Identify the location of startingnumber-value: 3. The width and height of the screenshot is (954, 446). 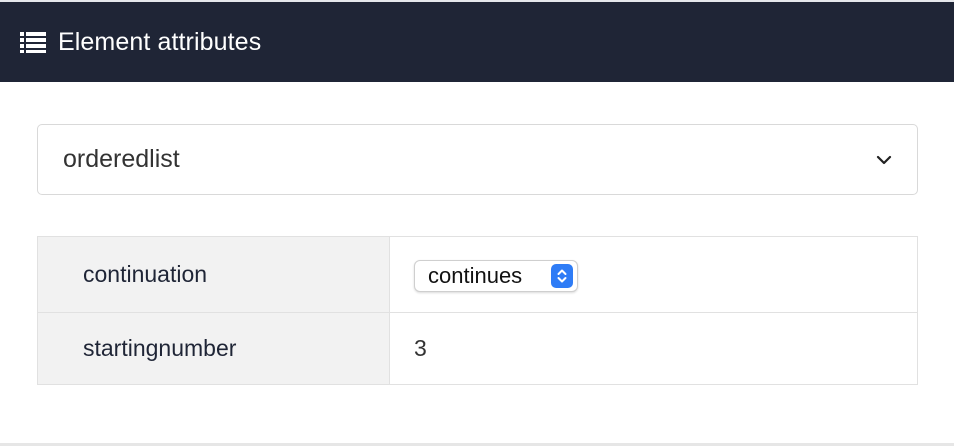
(653, 348).